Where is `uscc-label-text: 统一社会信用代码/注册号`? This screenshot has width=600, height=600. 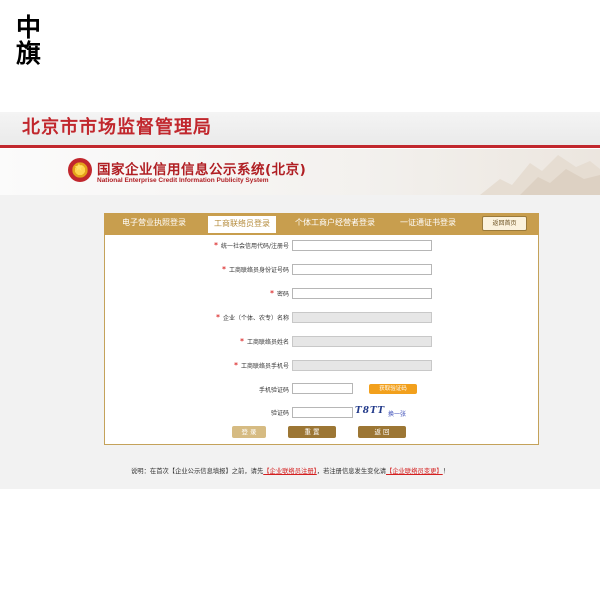 uscc-label-text: 统一社会信用代码/注册号 is located at coordinates (254, 246).